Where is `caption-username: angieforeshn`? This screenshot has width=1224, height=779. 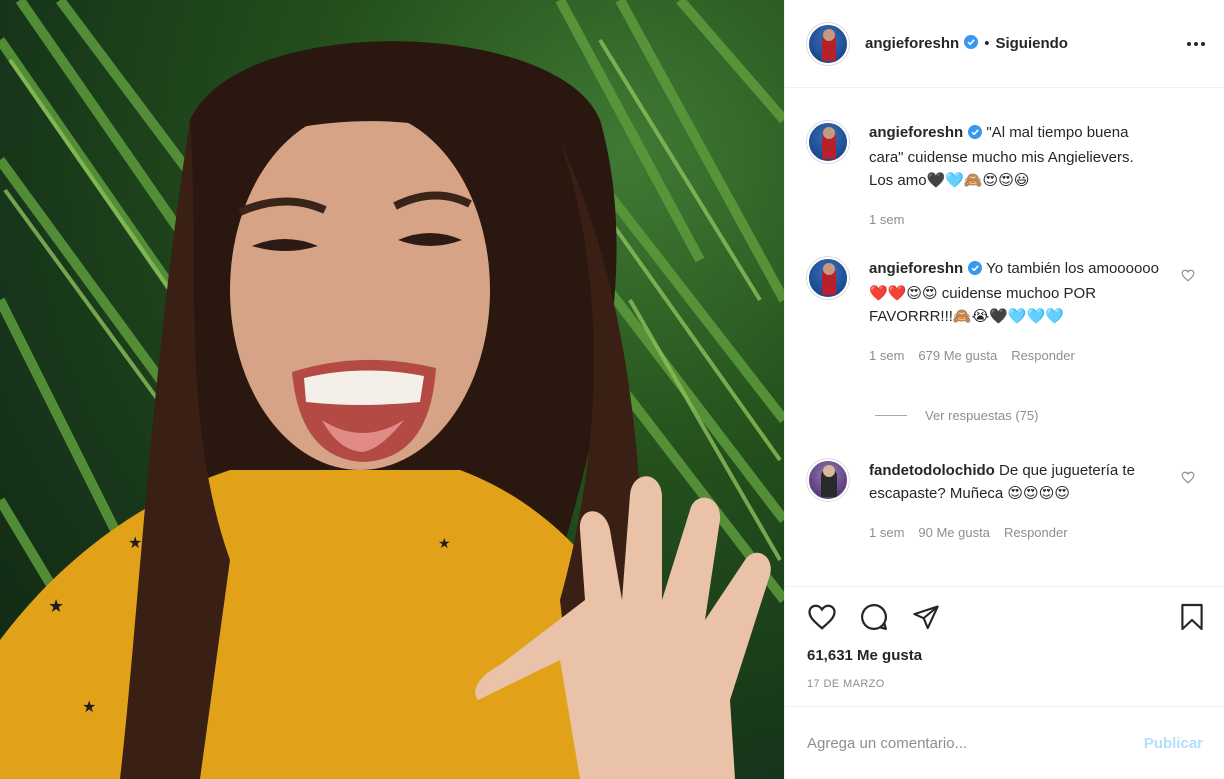
caption-username: angieforeshn is located at coordinates (916, 132).